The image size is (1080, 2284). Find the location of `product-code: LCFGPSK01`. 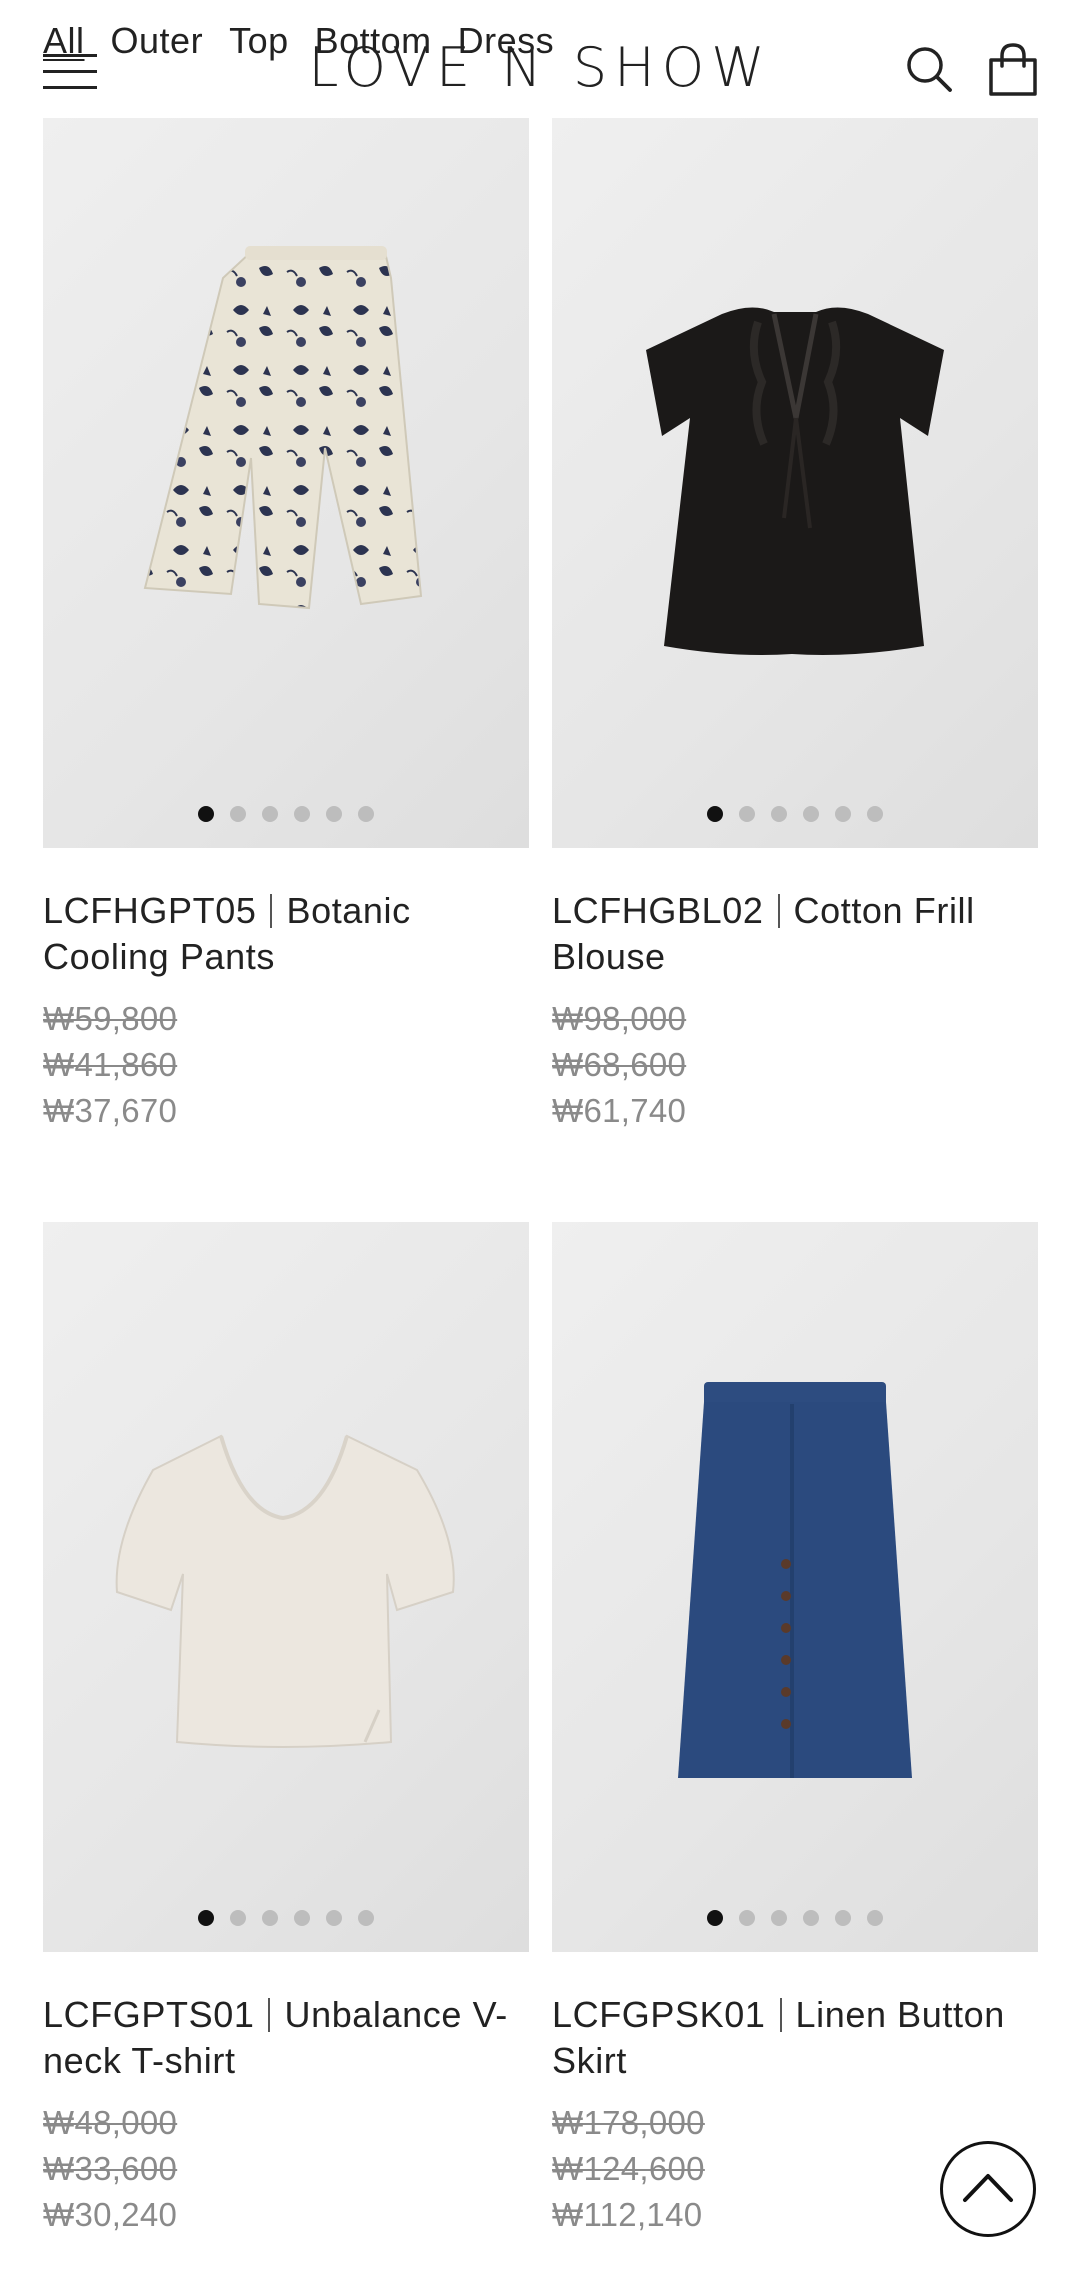

product-code: LCFGPSK01 is located at coordinates (659, 2014).